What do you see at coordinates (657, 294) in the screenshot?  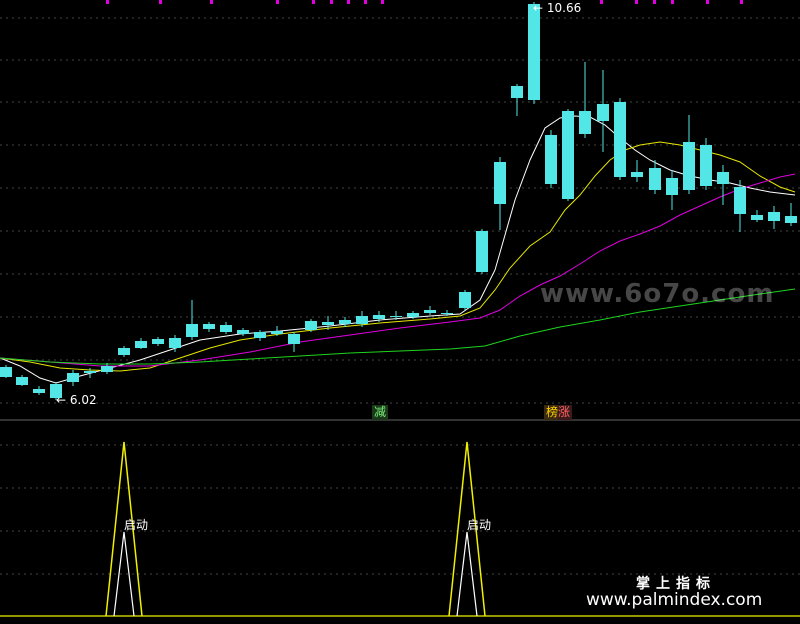 I see `watermark-url: www.6o7o.com` at bounding box center [657, 294].